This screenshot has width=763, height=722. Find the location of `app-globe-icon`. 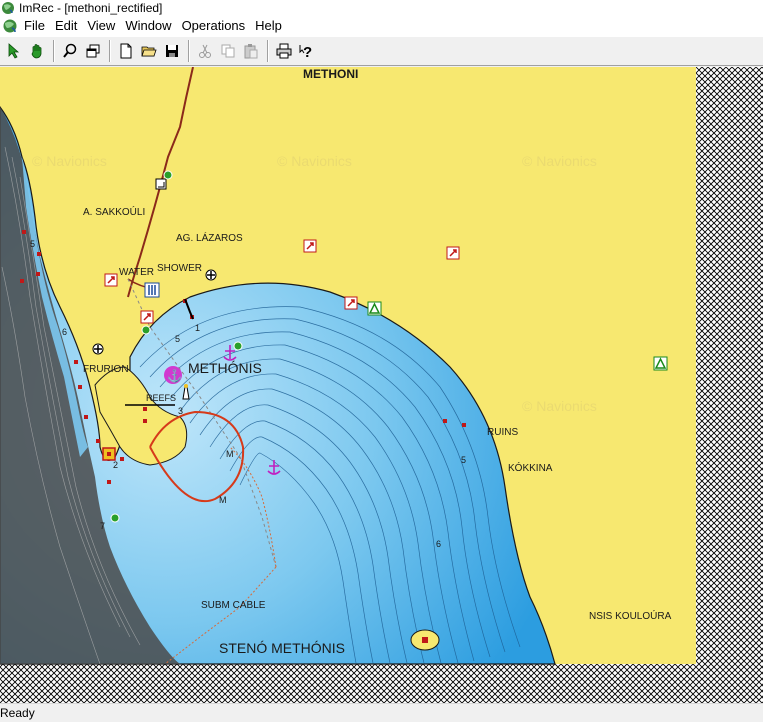

app-globe-icon is located at coordinates (8, 7).